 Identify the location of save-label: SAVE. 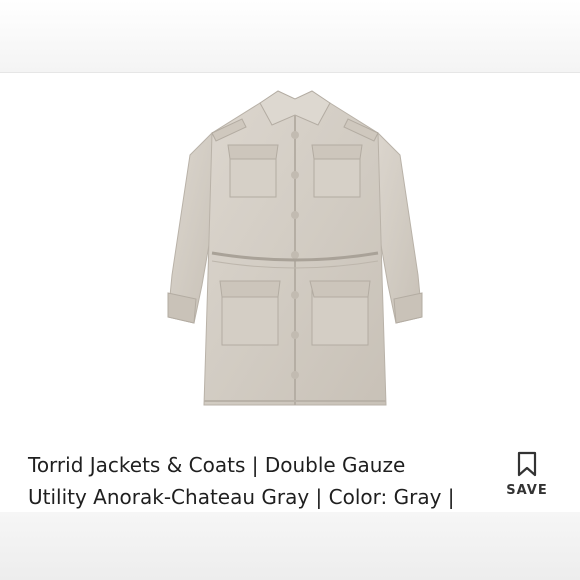
(527, 490).